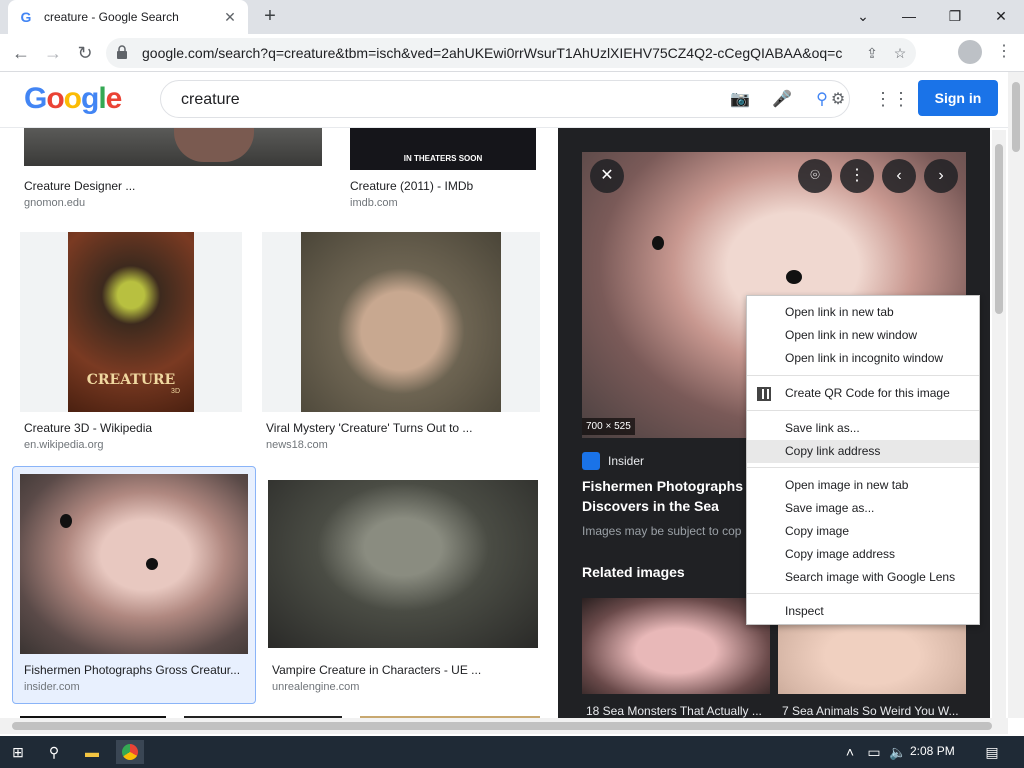  I want to click on horizontal-scrollbar-thumb, so click(502, 726).